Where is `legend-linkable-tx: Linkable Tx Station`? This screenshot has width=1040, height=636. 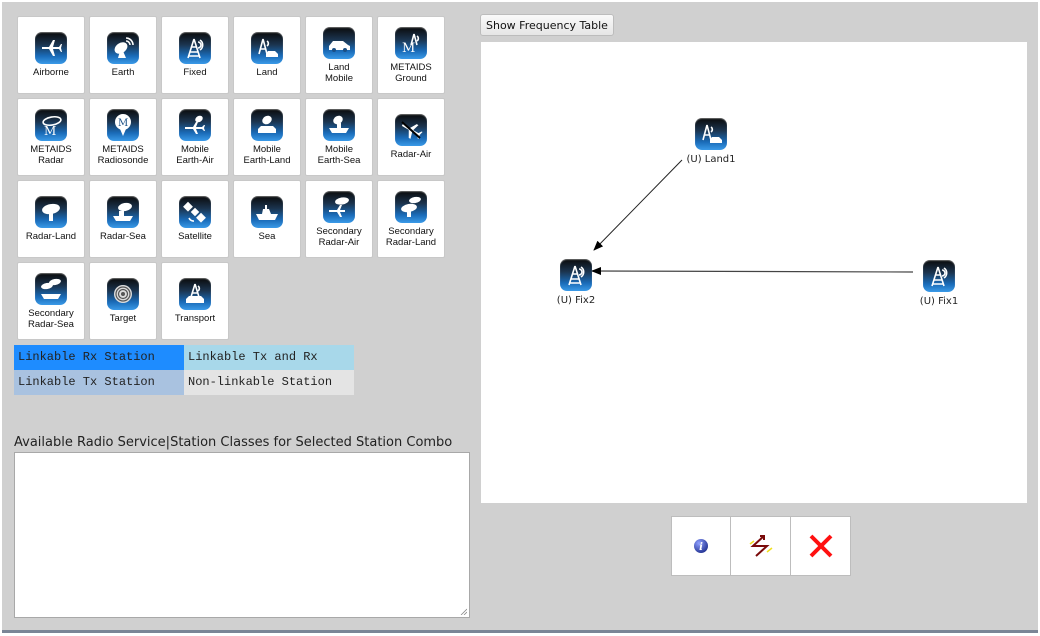
legend-linkable-tx: Linkable Tx Station is located at coordinates (99, 382).